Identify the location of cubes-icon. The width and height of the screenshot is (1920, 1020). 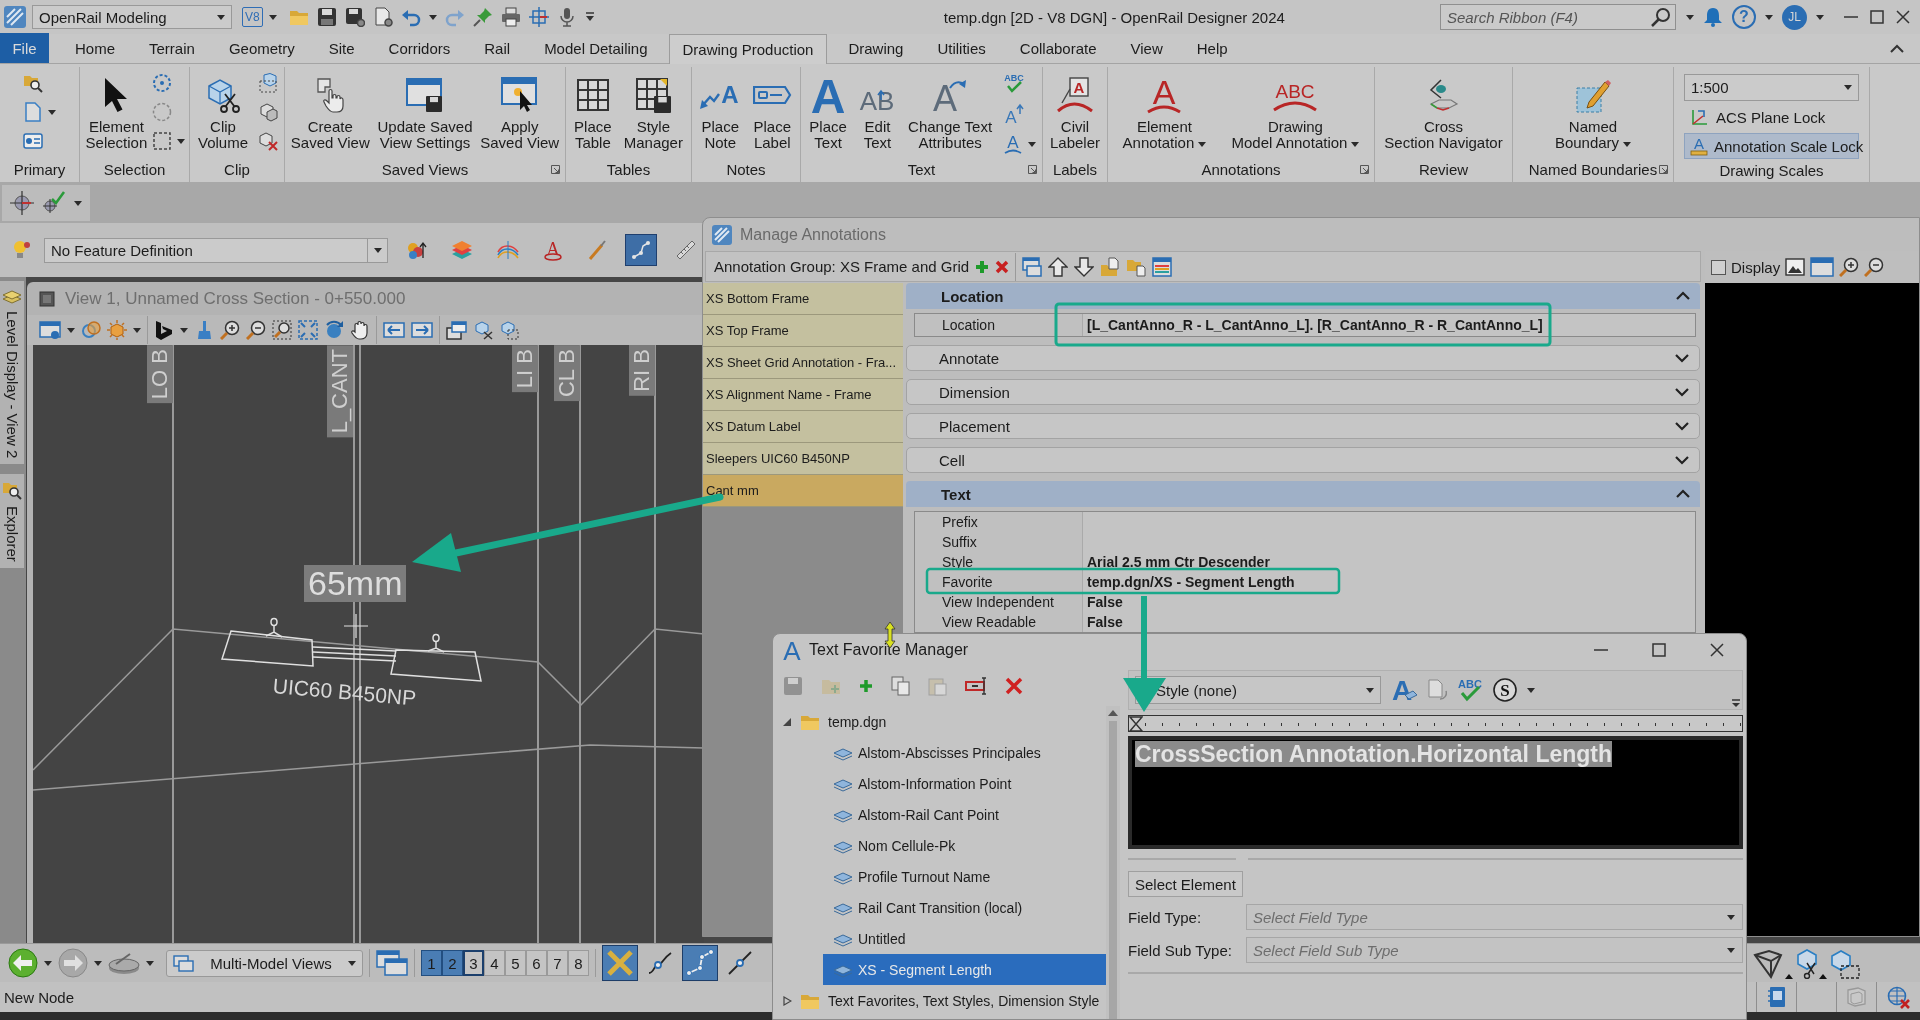
(268, 112).